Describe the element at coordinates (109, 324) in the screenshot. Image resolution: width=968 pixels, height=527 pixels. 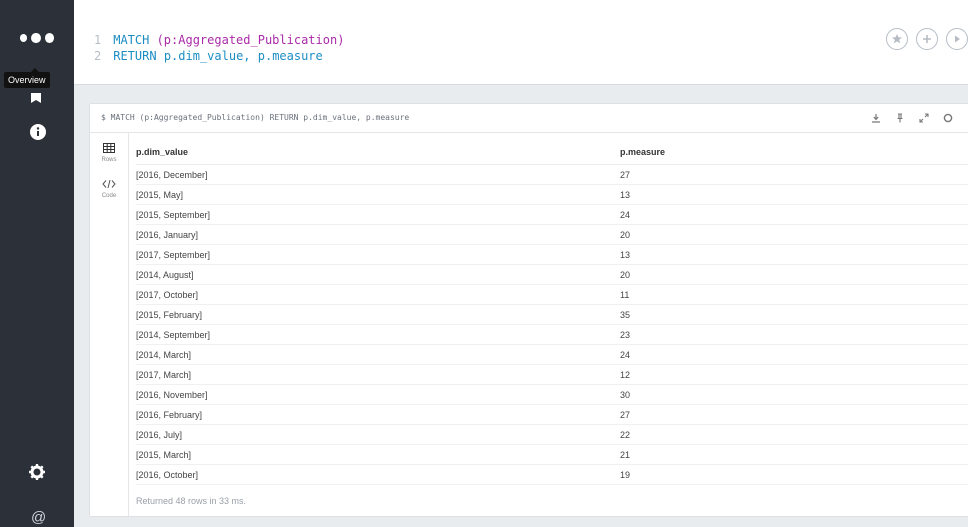
I see `view-nav: Rows Code` at that location.